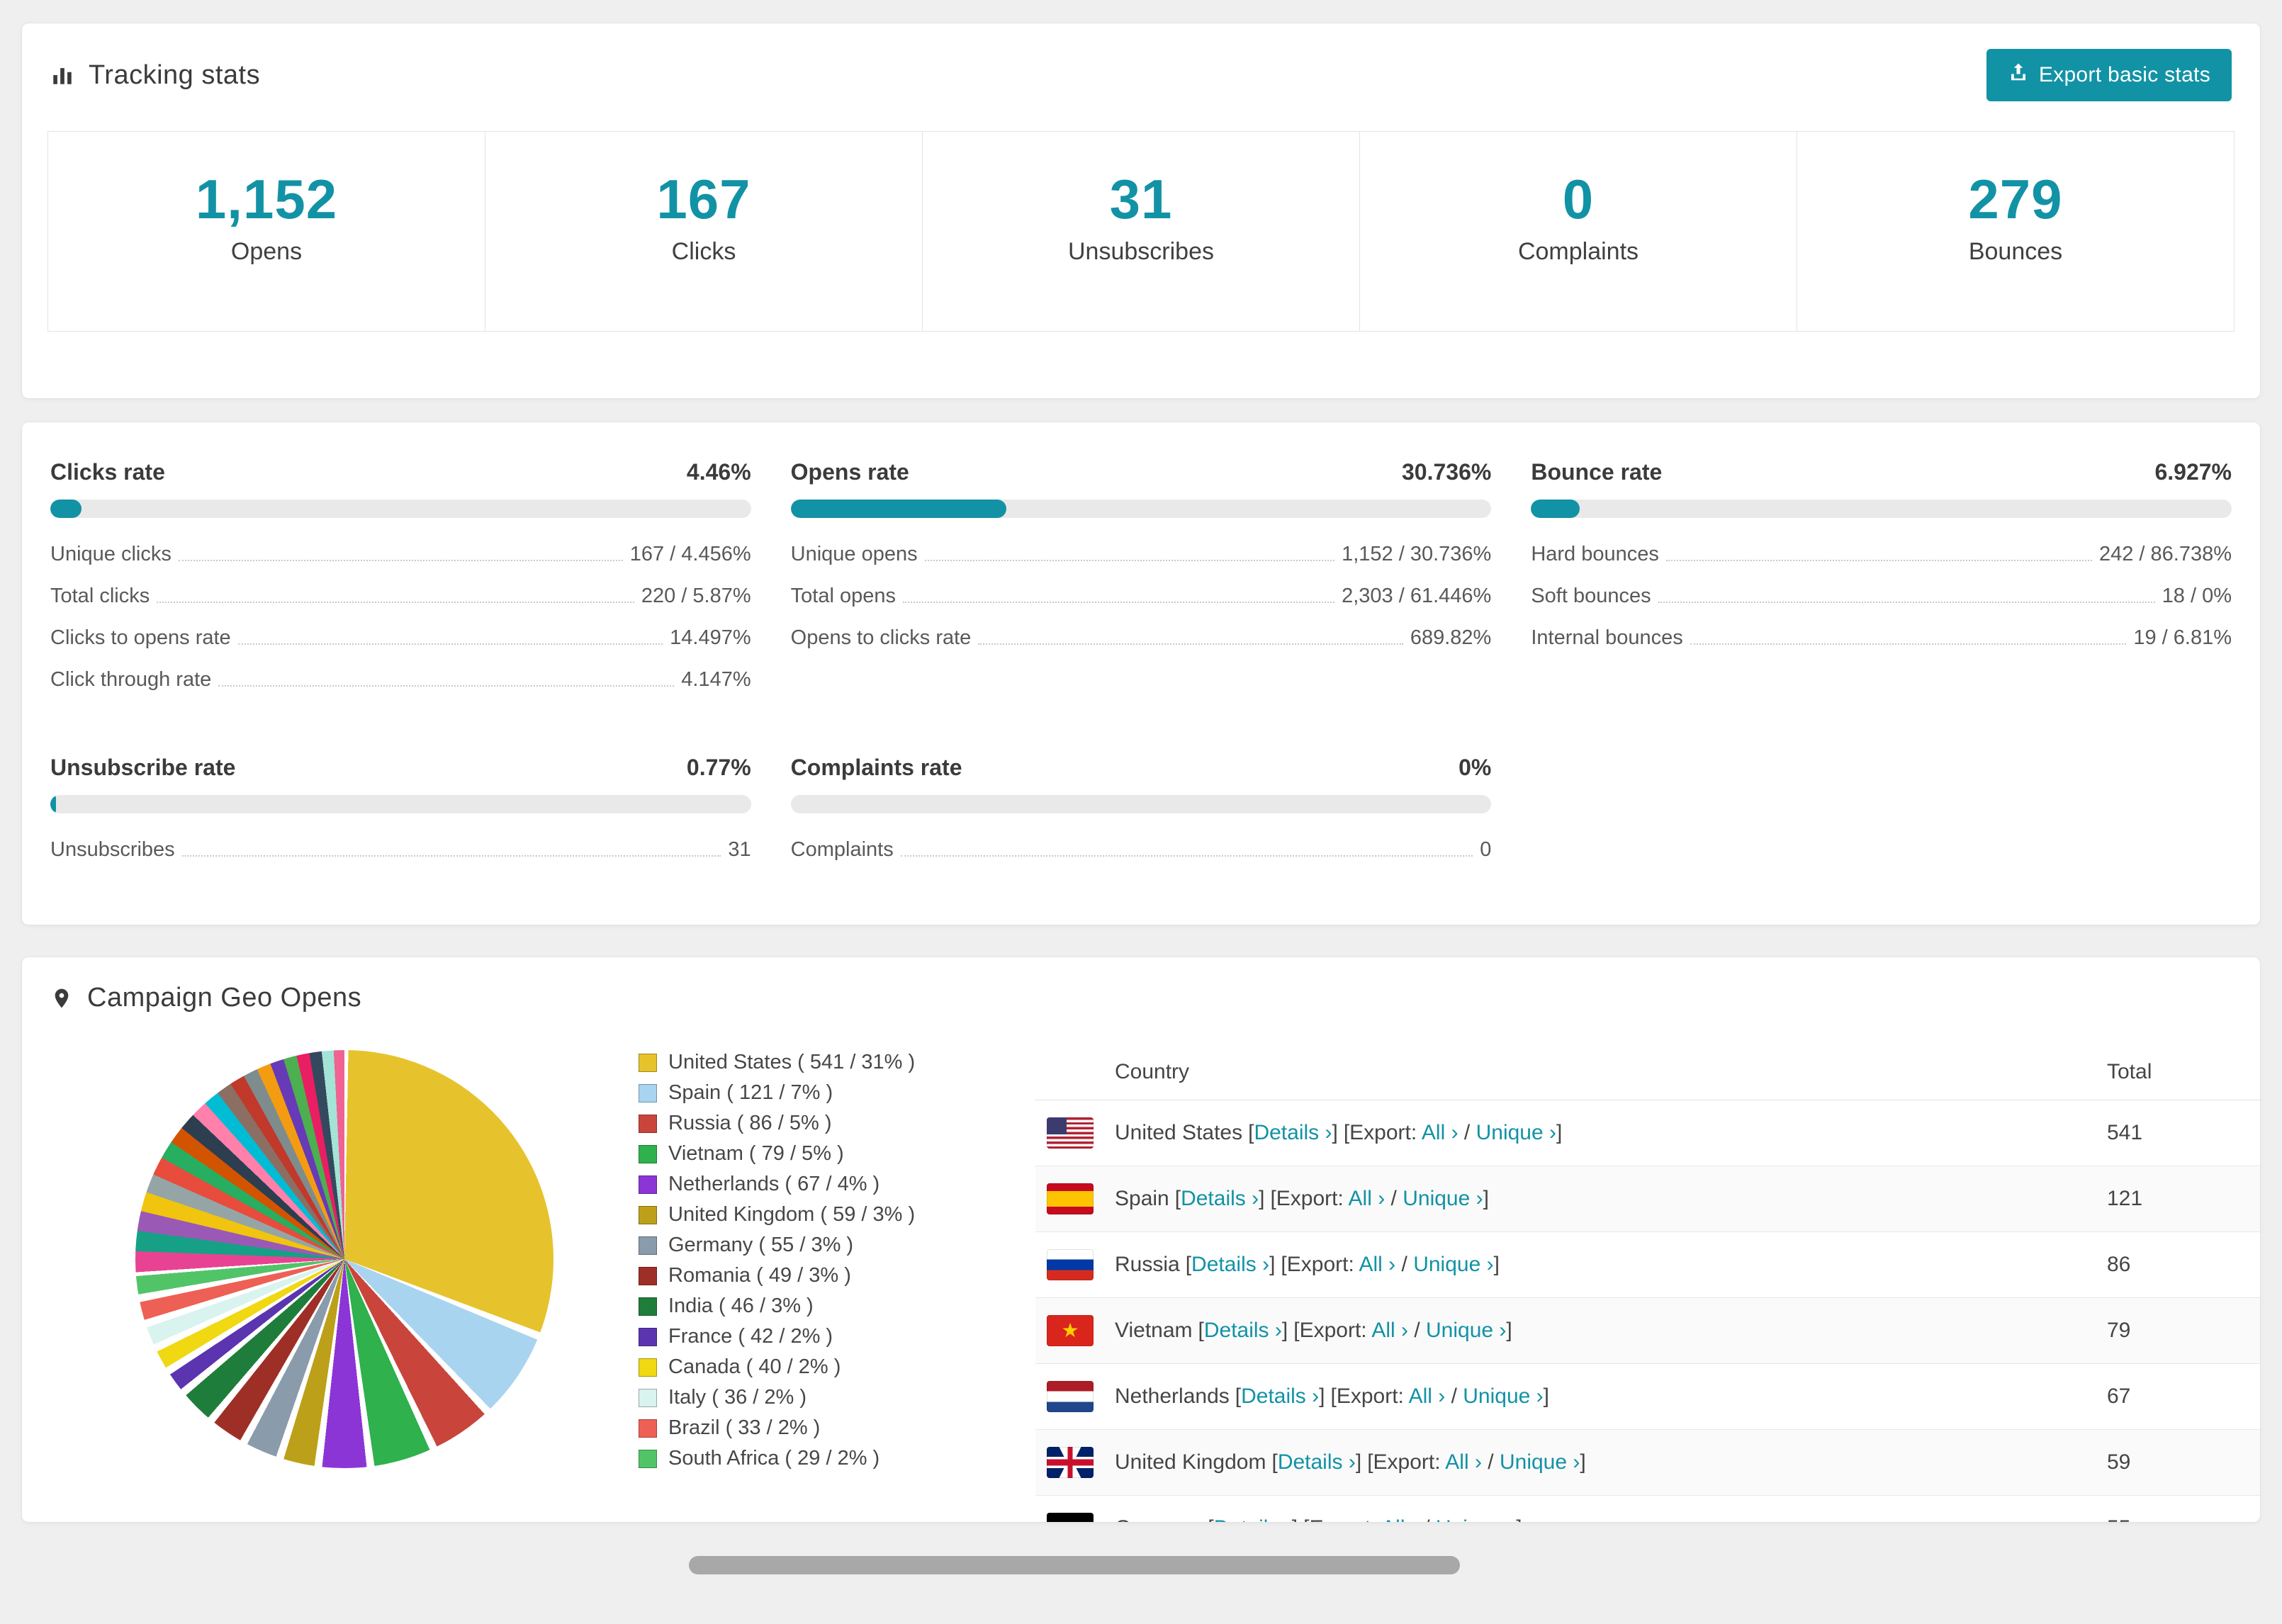 Image resolution: width=2282 pixels, height=1624 pixels. I want to click on total-value: 67, so click(2119, 1396).